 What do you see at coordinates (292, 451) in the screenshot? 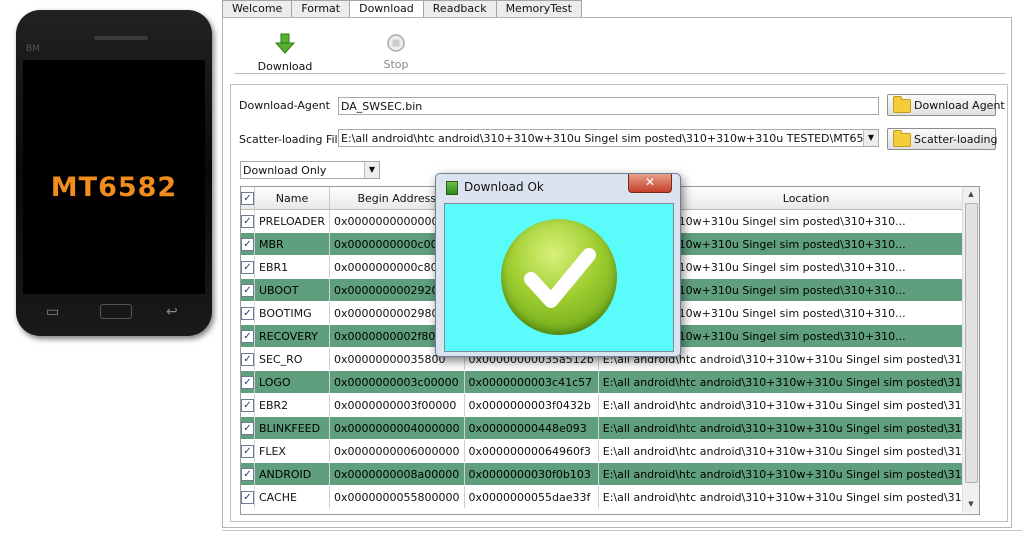
I see `partition-name: FLEX` at bounding box center [292, 451].